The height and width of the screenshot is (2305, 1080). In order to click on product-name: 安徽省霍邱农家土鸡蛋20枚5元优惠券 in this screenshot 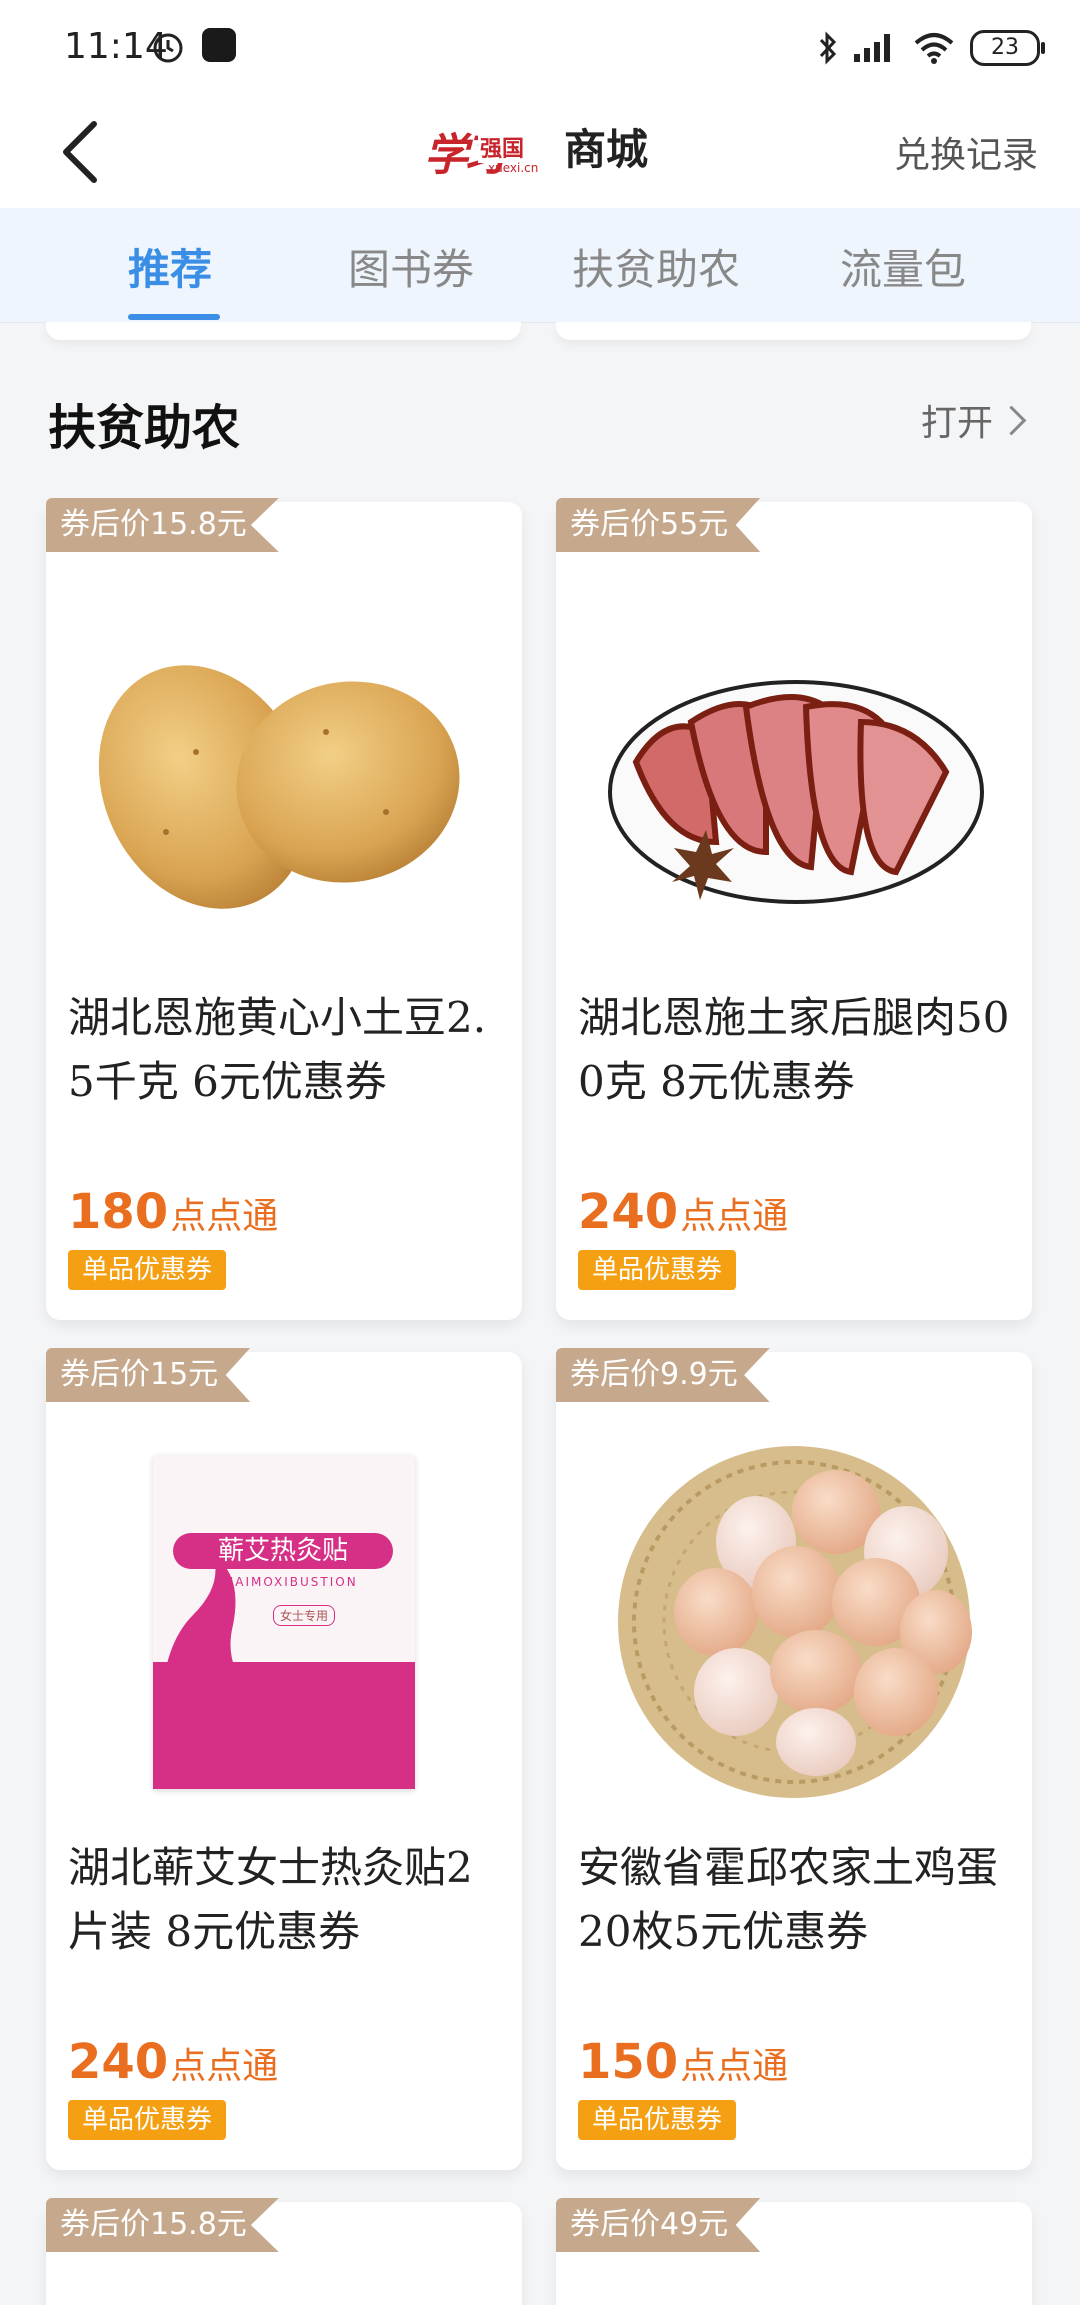, I will do `click(788, 1899)`.